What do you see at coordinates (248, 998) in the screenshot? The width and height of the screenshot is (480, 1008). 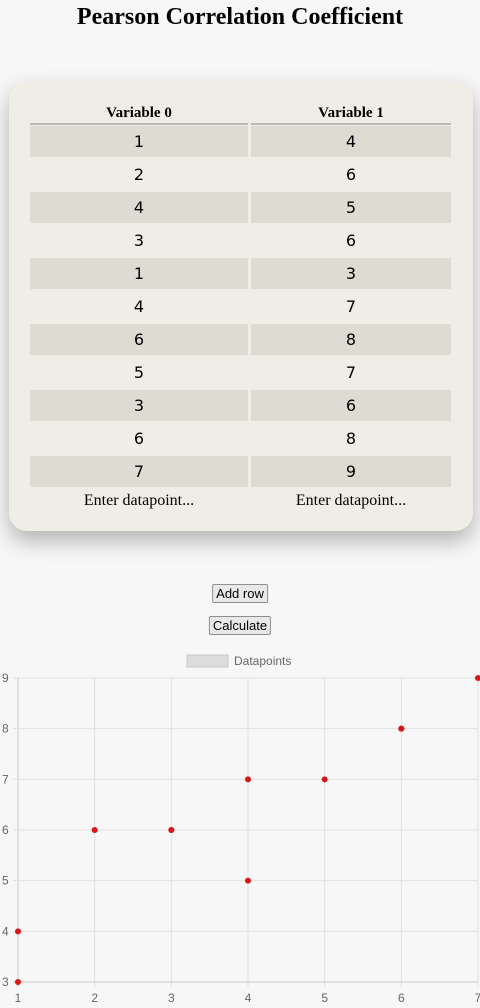 I see `x-tick-label: 4` at bounding box center [248, 998].